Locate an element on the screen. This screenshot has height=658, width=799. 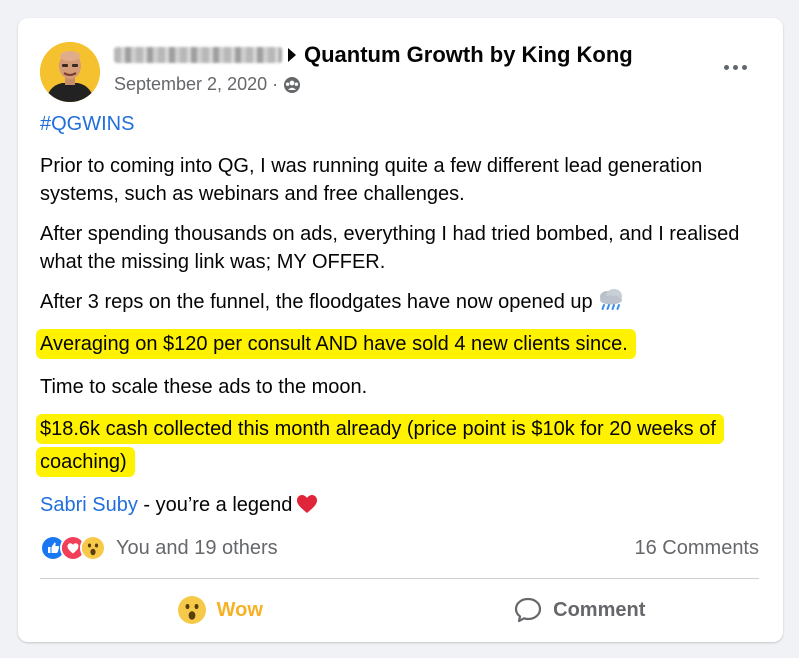
post-date: September 2, 2020 is located at coordinates (190, 84).